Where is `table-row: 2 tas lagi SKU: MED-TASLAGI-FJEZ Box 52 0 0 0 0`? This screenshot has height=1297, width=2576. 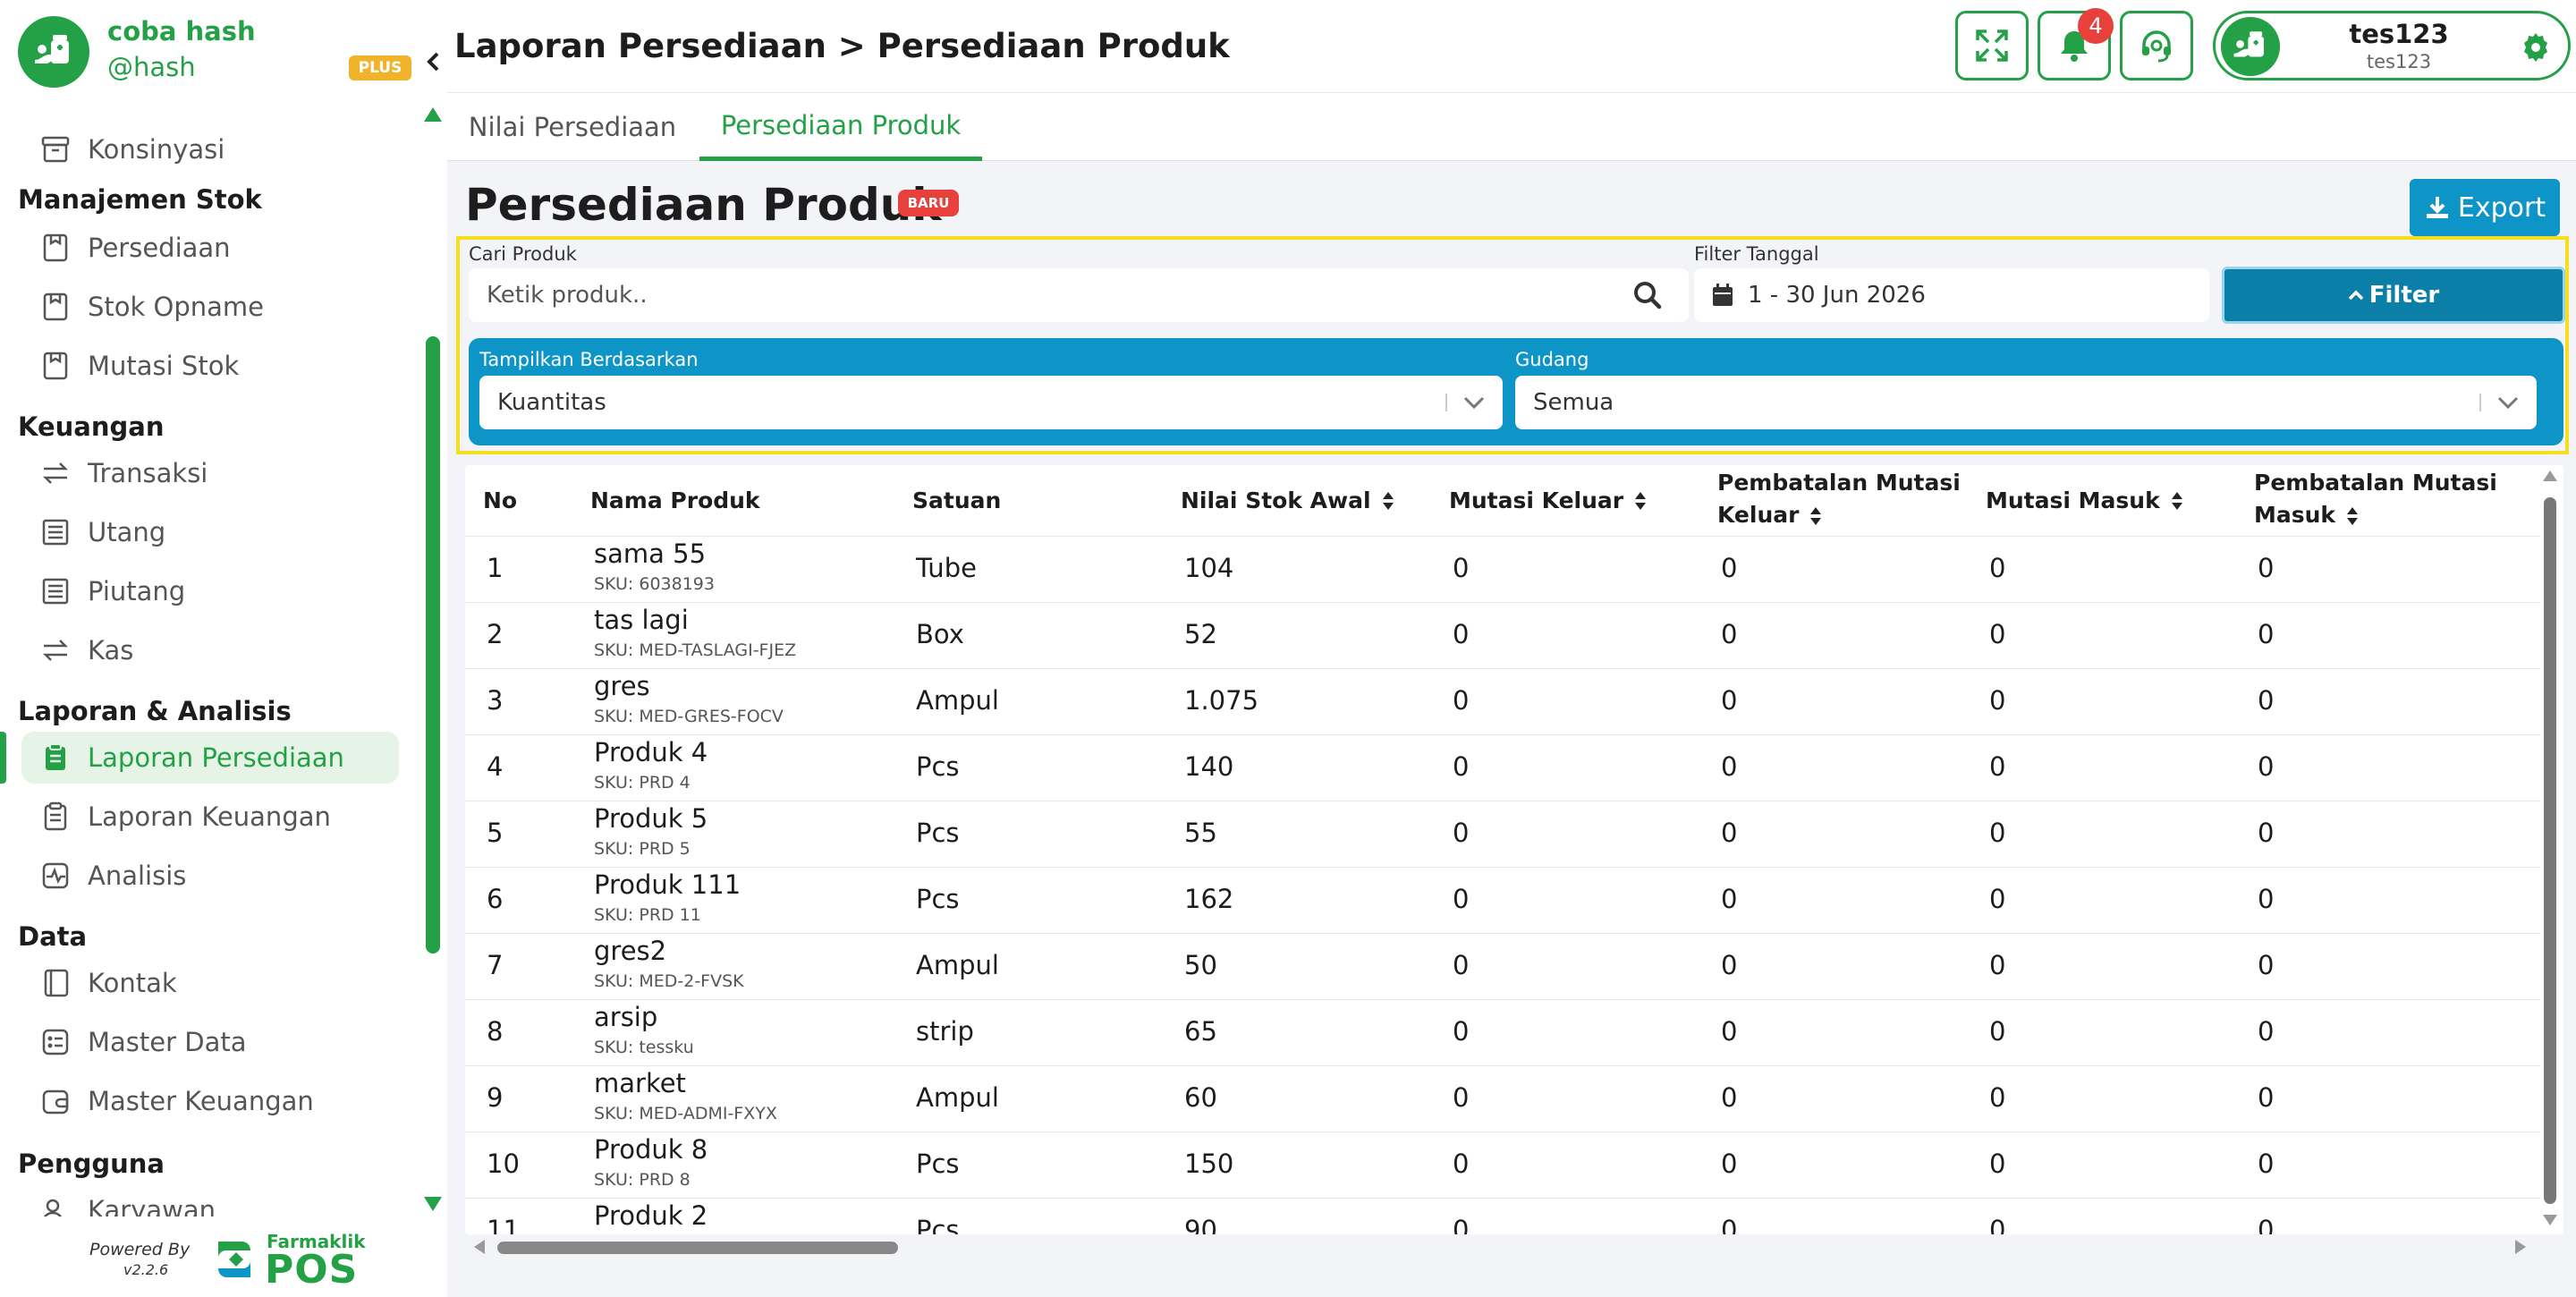
table-row: 2 tas lagi SKU: MED-TASLAGI-FJEZ Box 52 0 0 0 0 is located at coordinates (1502, 636).